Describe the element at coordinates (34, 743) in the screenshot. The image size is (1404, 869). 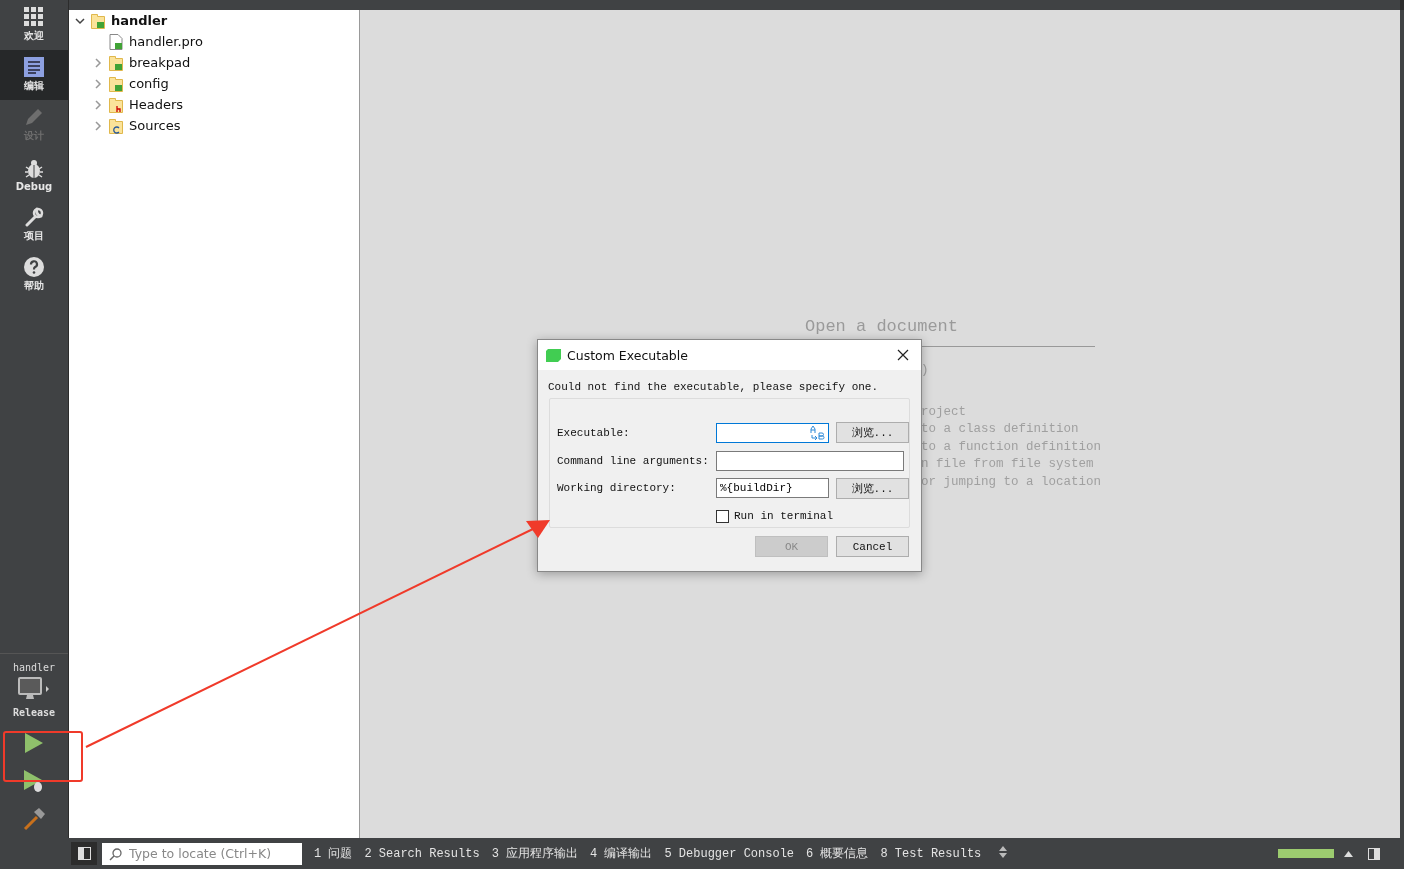
I see `play-icon` at that location.